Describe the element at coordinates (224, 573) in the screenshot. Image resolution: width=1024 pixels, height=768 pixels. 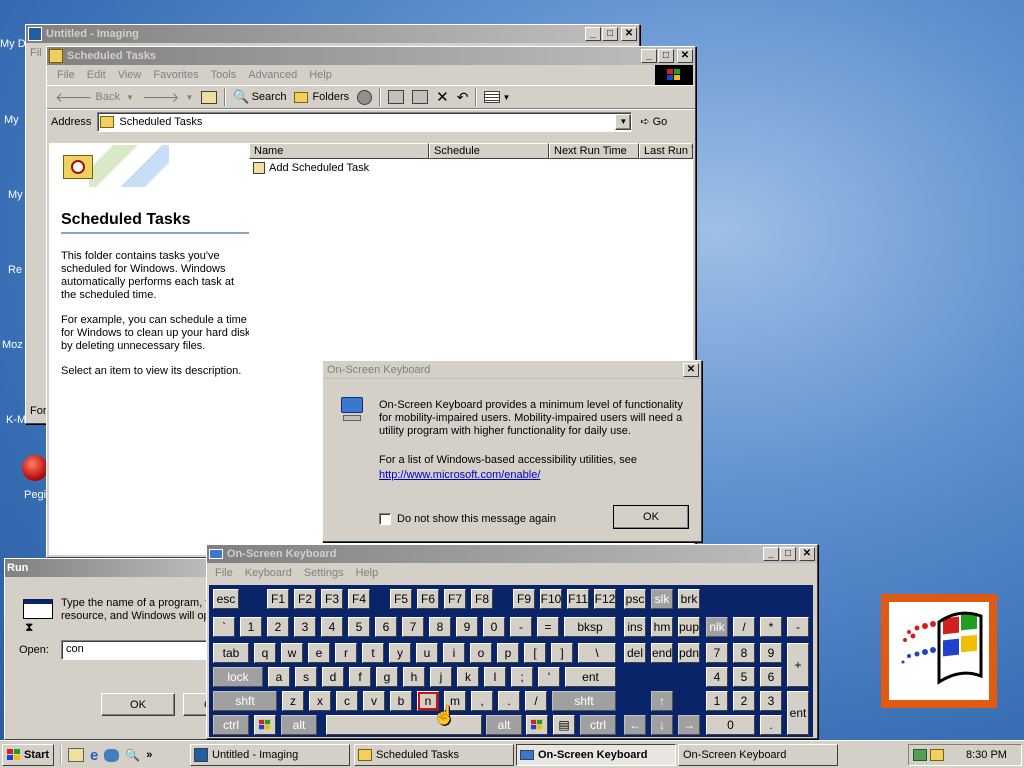
I see `osk-menu-file: File` at that location.